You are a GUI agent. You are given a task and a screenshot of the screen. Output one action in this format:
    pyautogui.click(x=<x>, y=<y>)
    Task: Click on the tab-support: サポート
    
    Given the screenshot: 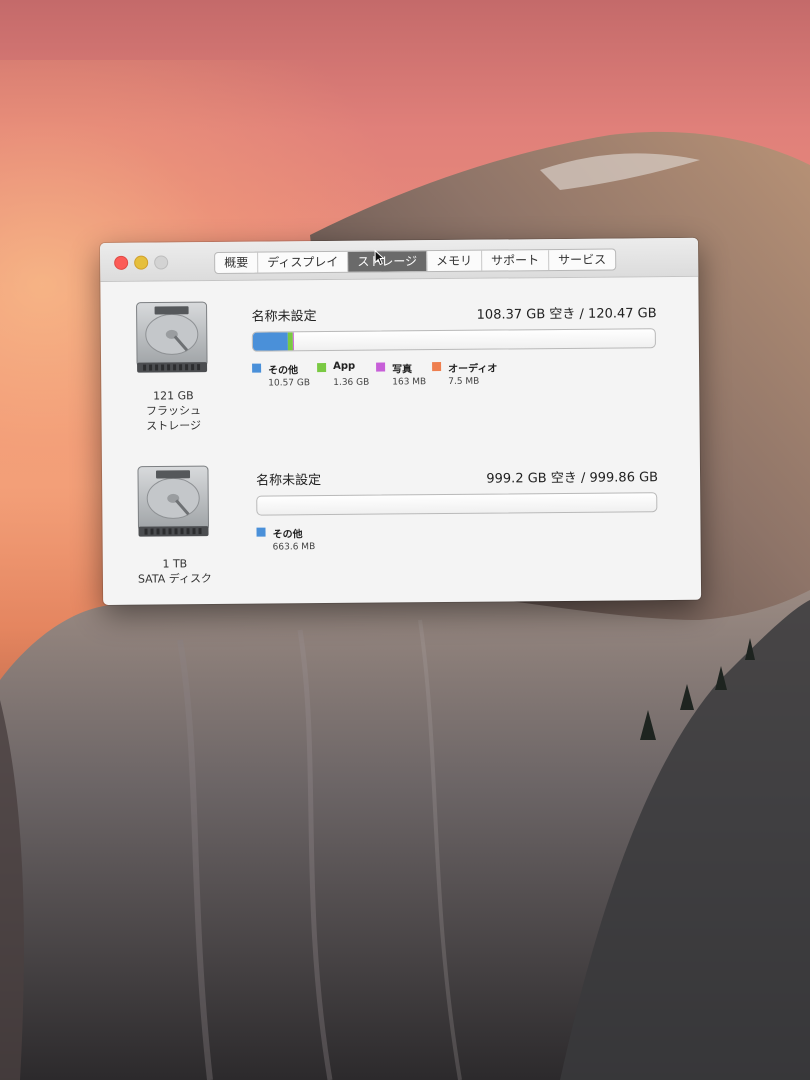 What is the action you would take?
    pyautogui.click(x=516, y=260)
    